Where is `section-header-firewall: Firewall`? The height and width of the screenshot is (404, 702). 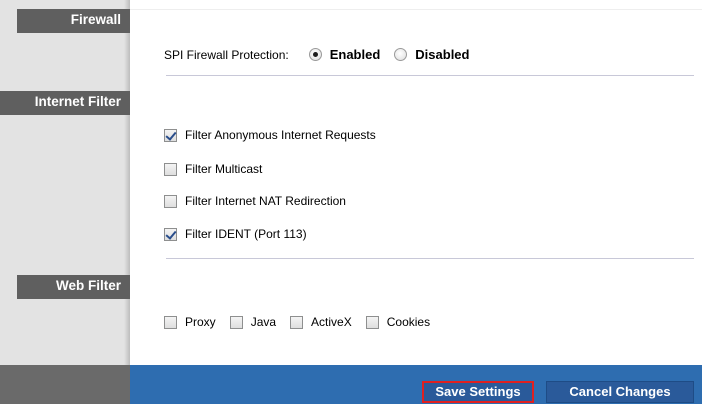 section-header-firewall: Firewall is located at coordinates (73, 21).